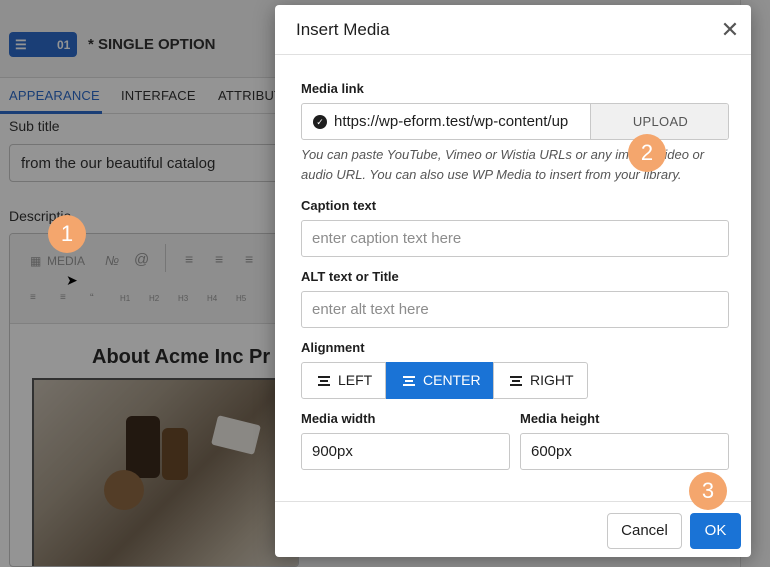 The image size is (770, 567). I want to click on dialog-footer: Cancel OK, so click(513, 529).